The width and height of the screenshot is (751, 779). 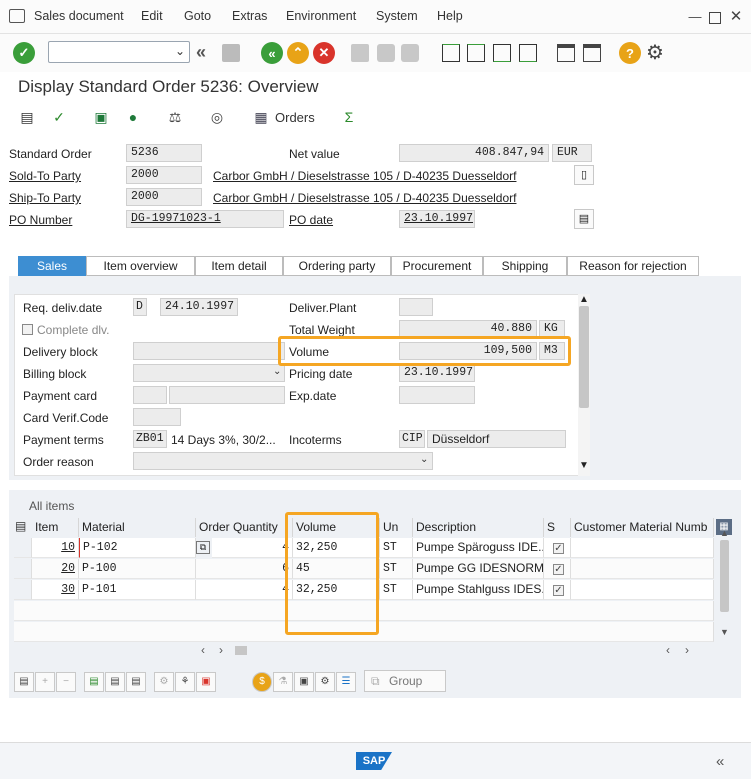 I want to click on ship-to-party-label: Ship-To Party, so click(x=45, y=198).